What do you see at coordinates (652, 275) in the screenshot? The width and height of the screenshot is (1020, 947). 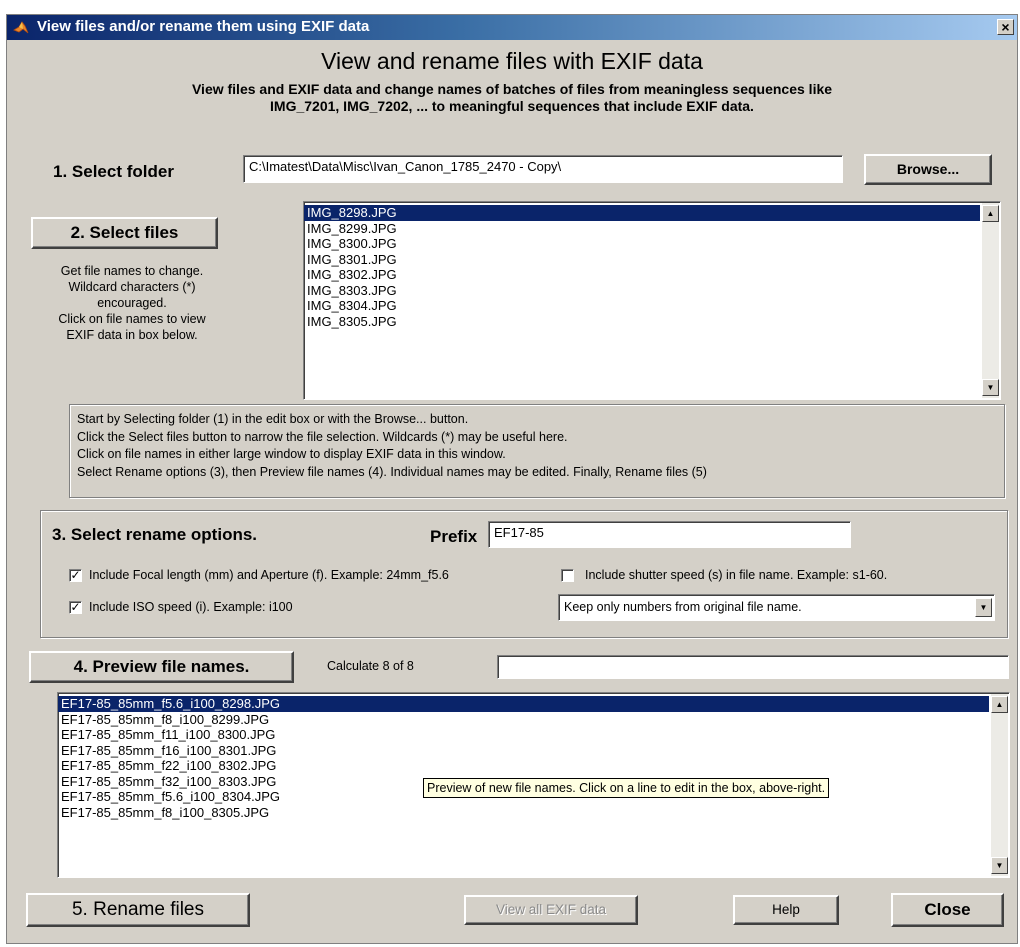 I see `list-item: IMG_8302.JPG` at bounding box center [652, 275].